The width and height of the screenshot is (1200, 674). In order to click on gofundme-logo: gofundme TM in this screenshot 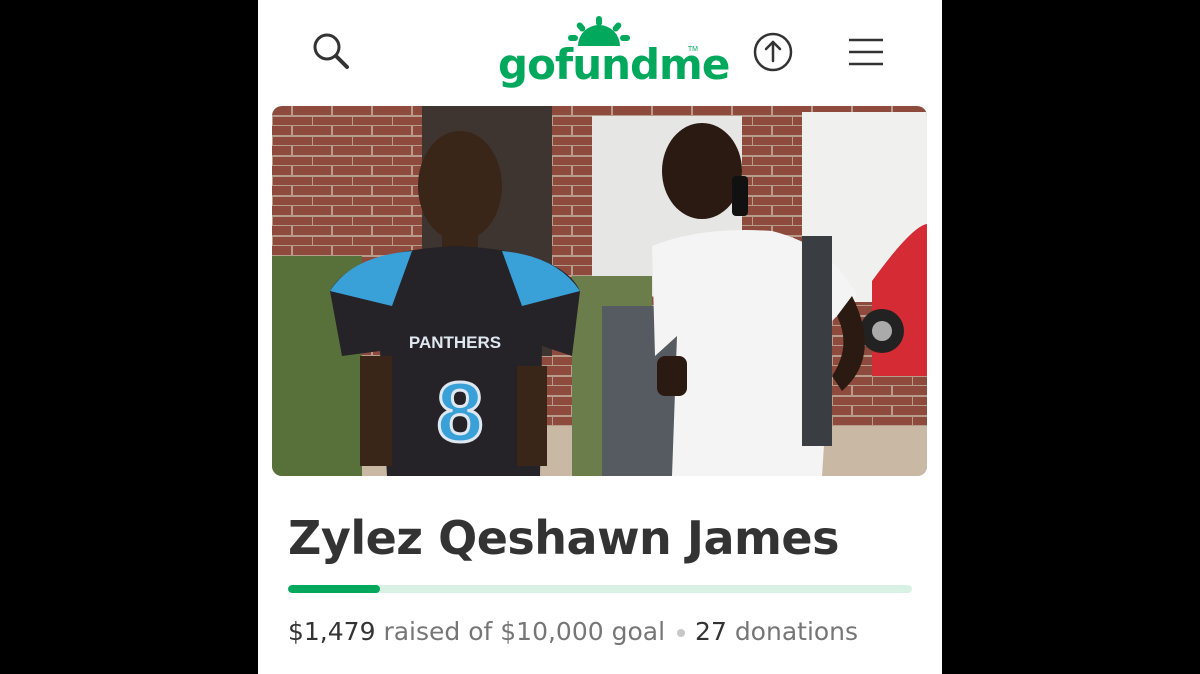, I will do `click(612, 53)`.